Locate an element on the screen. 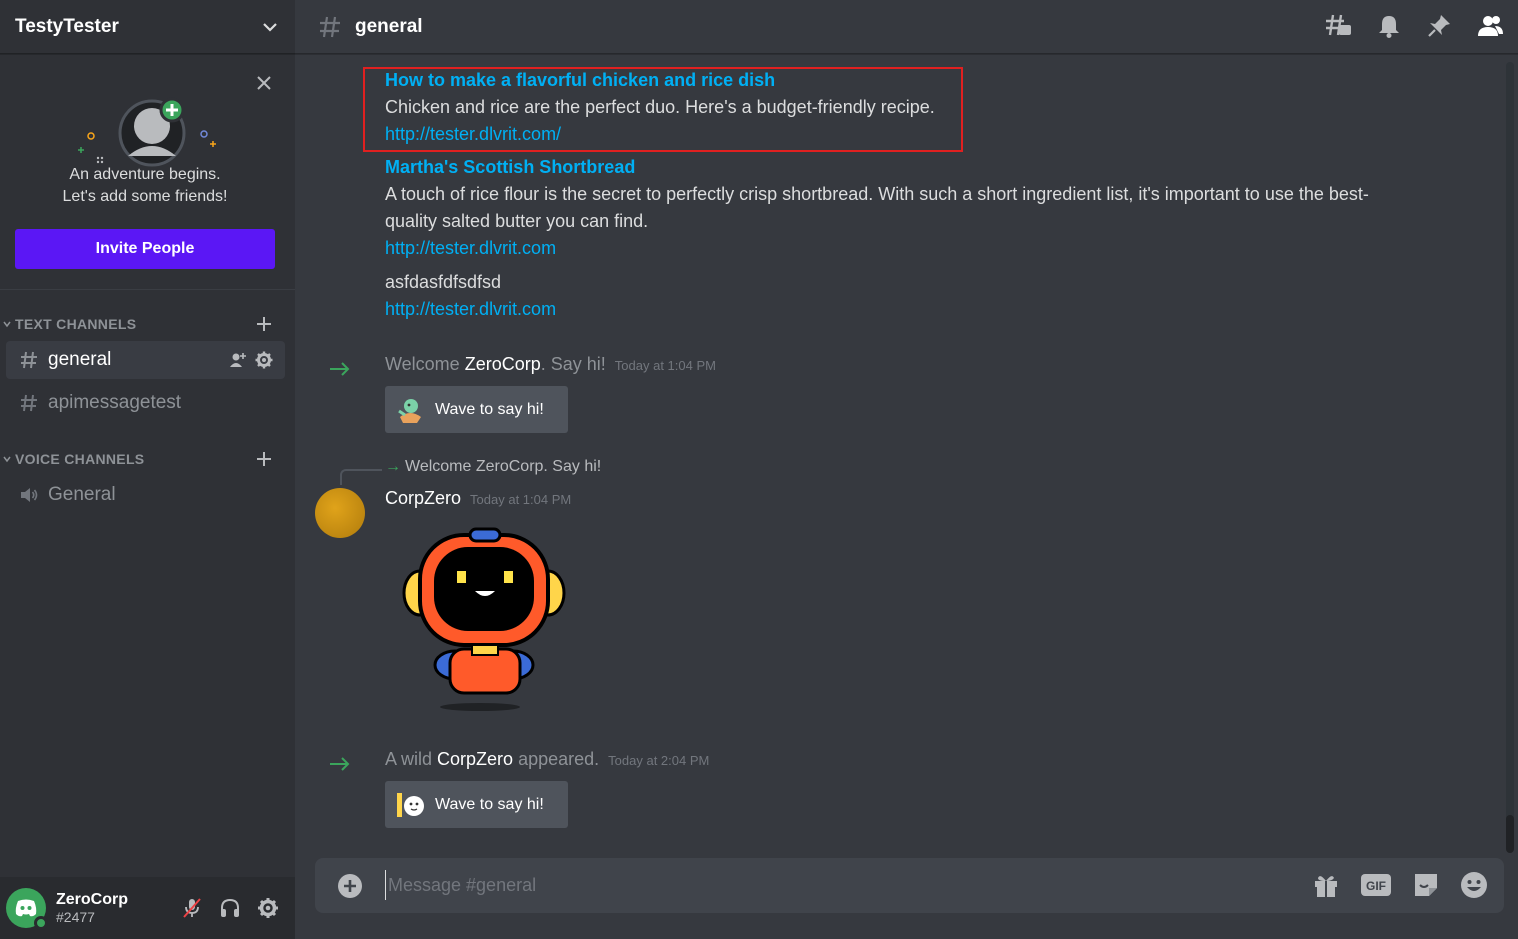  gear-icon is located at coordinates (264, 360).